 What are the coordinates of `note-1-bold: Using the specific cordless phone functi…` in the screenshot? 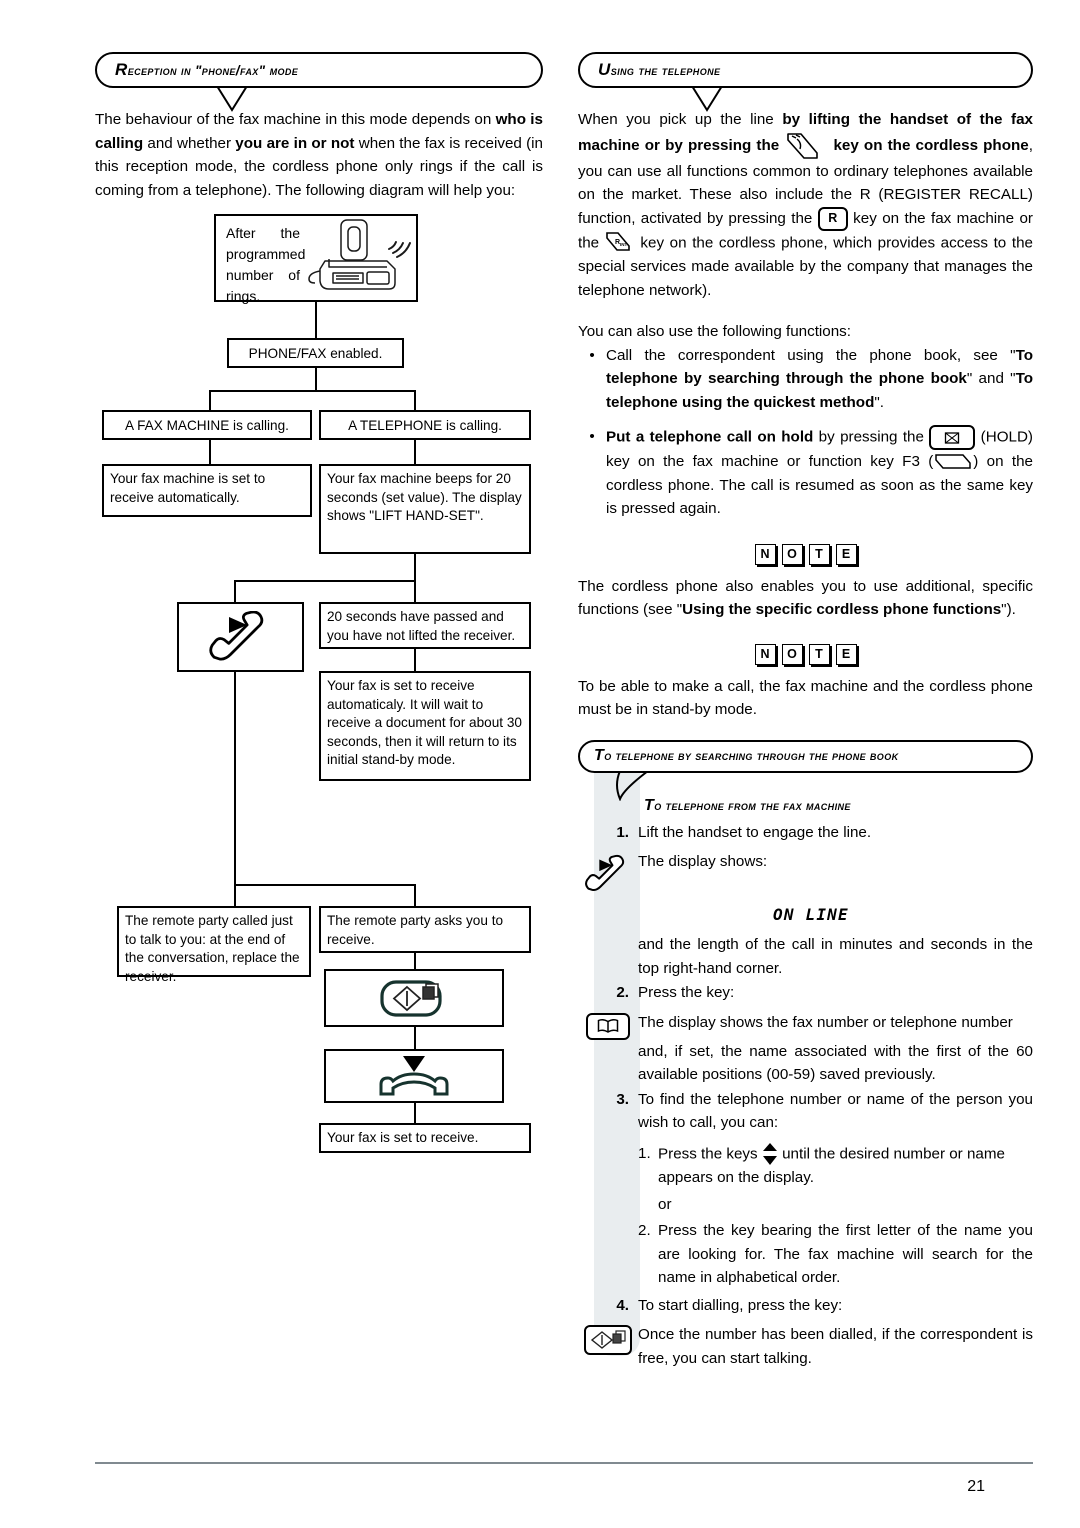 It's located at (842, 610).